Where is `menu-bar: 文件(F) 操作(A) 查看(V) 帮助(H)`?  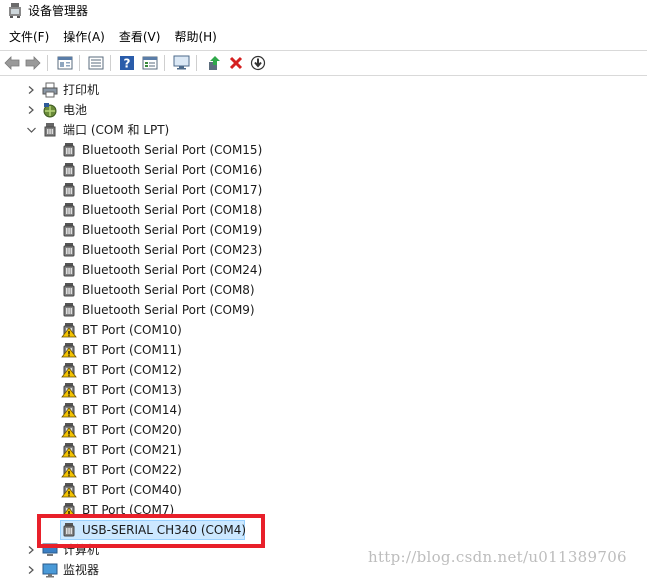
menu-bar: 文件(F) 操作(A) 查看(V) 帮助(H) is located at coordinates (323, 37).